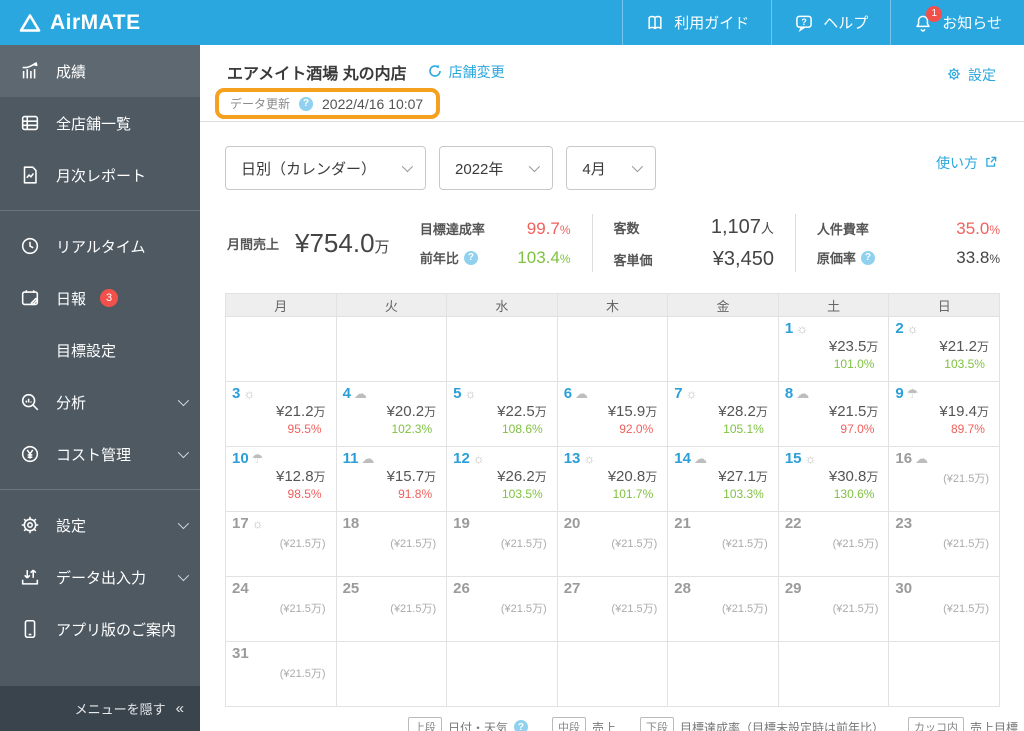 The width and height of the screenshot is (1024, 731). I want to click on labor-rate-stat: 人件費率 35.0%, so click(908, 228).